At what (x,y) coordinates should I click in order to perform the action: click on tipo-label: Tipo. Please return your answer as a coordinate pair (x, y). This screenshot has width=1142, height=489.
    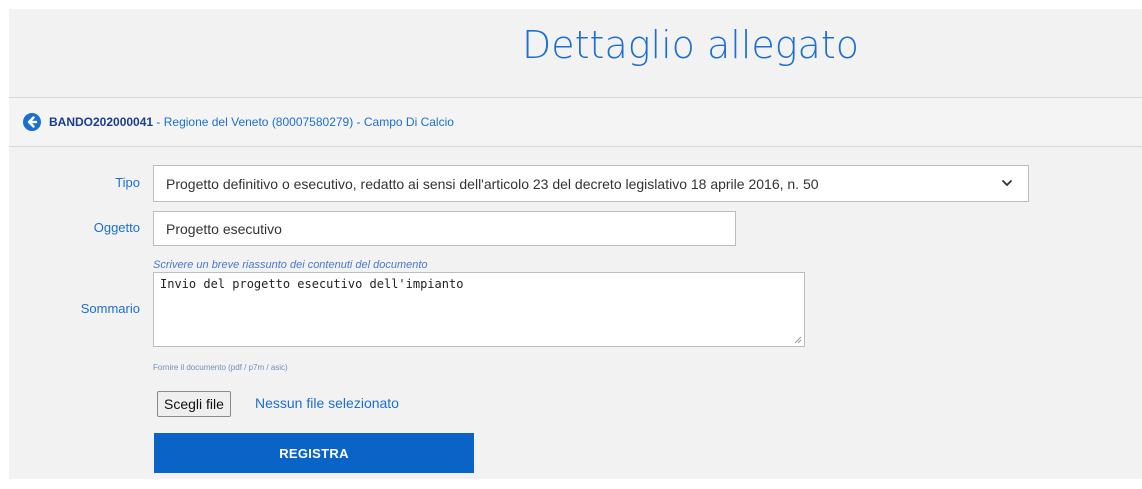
    Looking at the image, I should click on (127, 182).